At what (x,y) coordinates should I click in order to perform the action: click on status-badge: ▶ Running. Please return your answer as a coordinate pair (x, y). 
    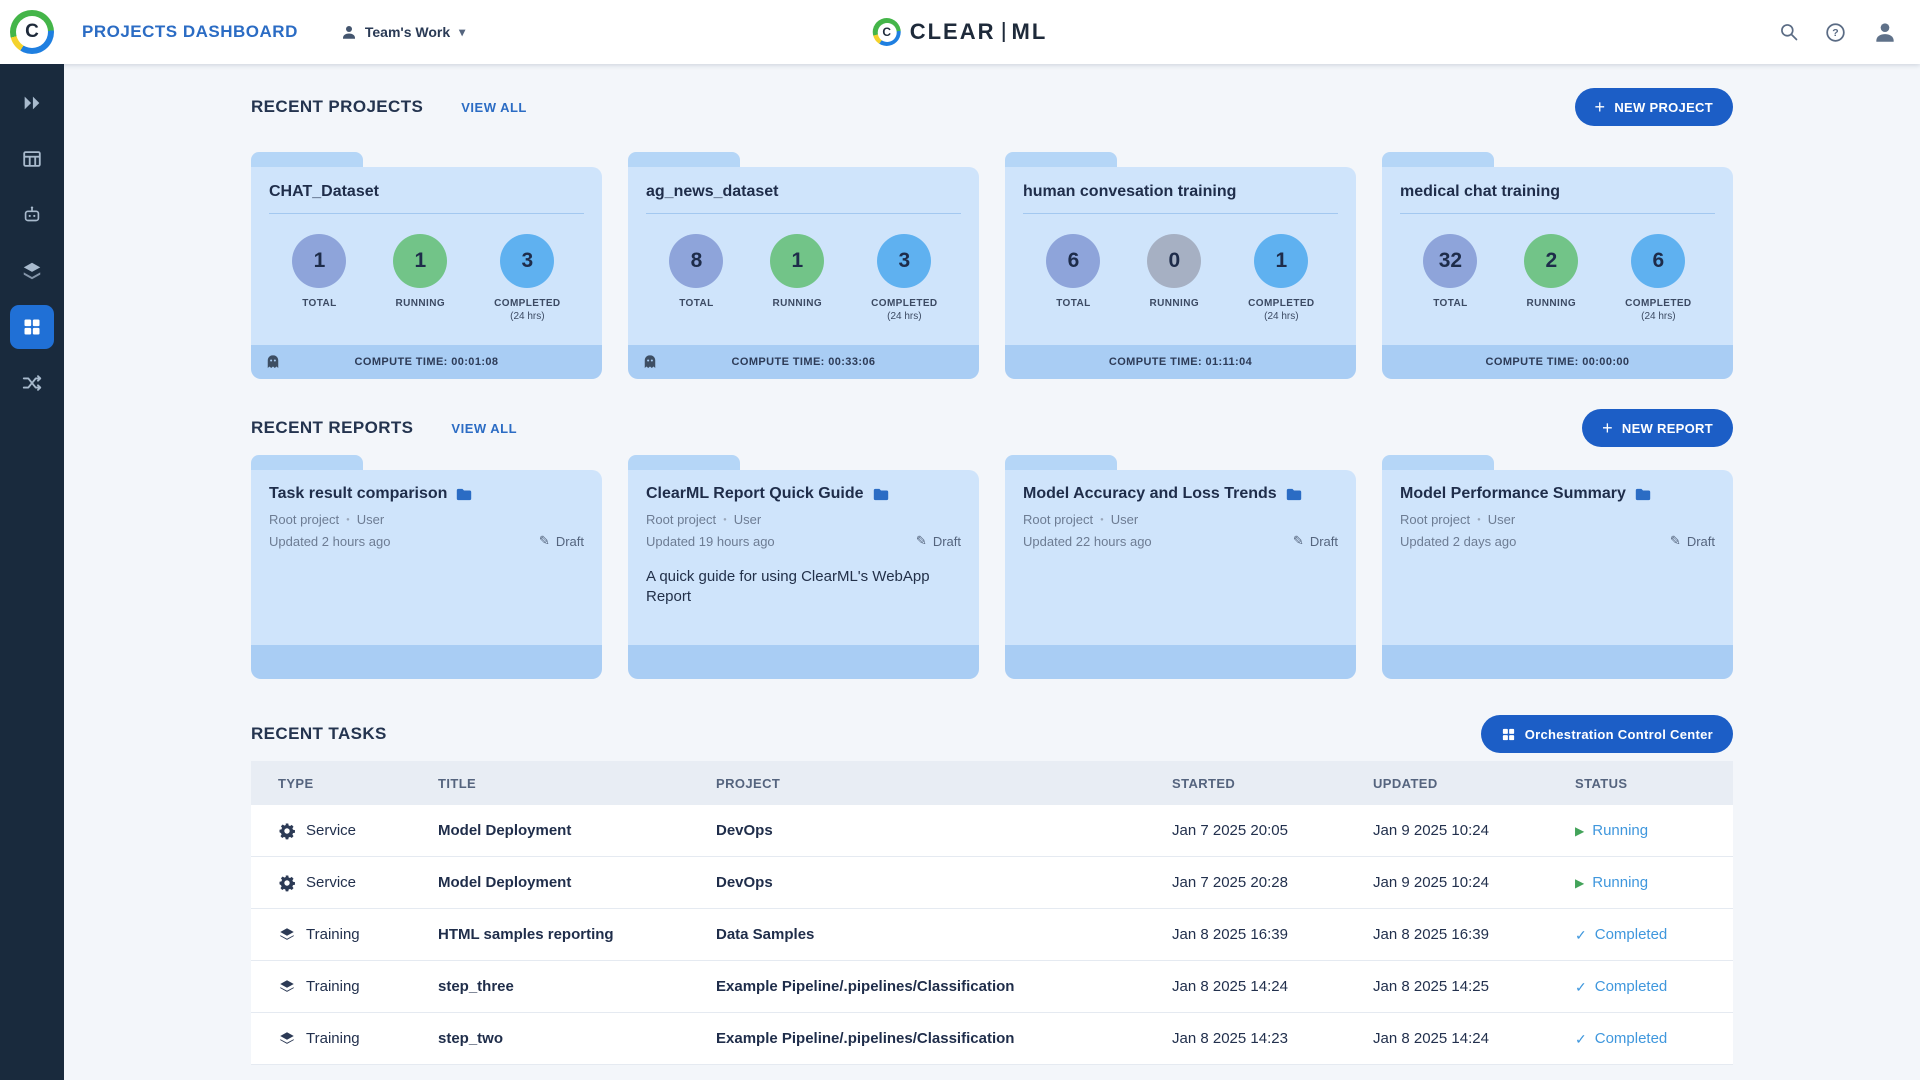
    Looking at the image, I should click on (1654, 882).